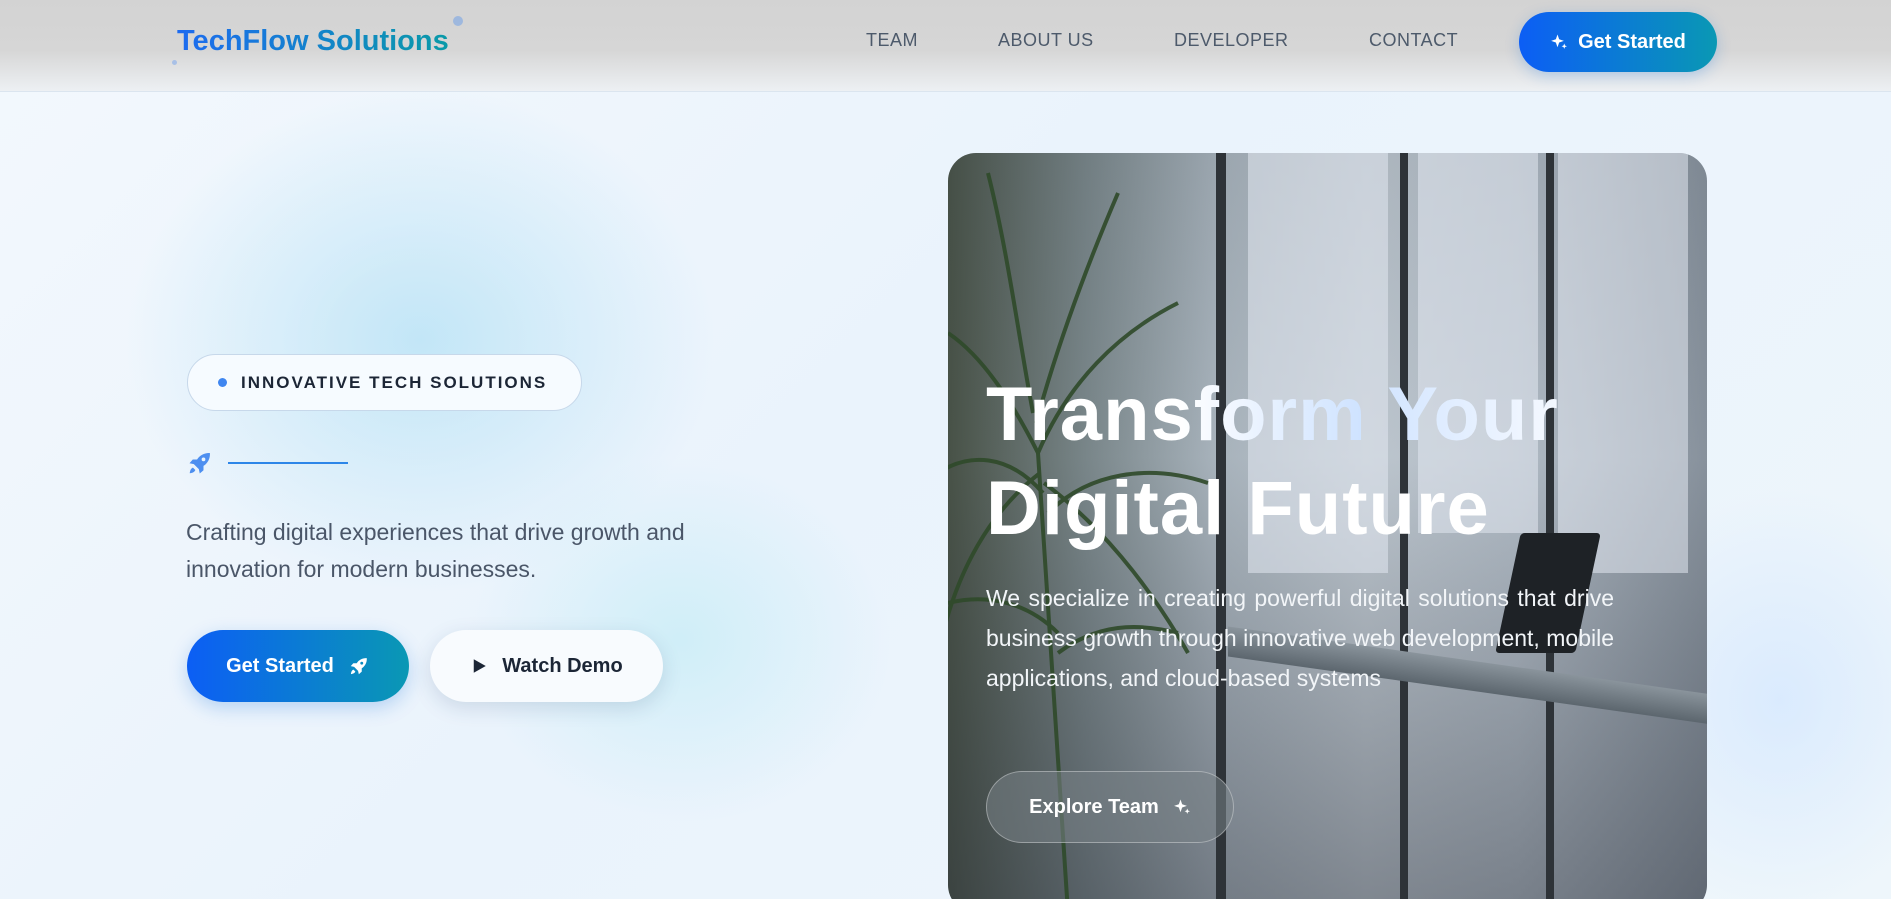 This screenshot has width=1891, height=899. Describe the element at coordinates (1413, 40) in the screenshot. I see `nav-link-contact: CONTACT` at that location.